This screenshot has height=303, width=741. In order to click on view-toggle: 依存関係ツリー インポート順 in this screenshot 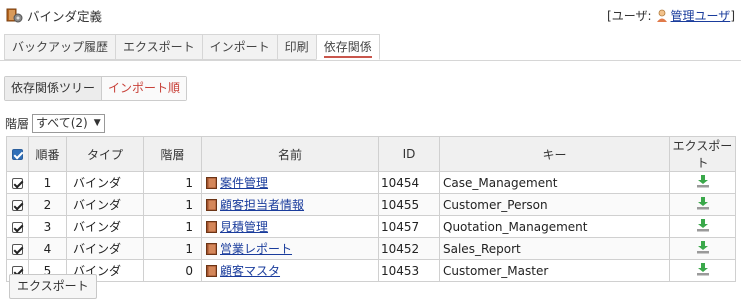, I will do `click(96, 88)`.